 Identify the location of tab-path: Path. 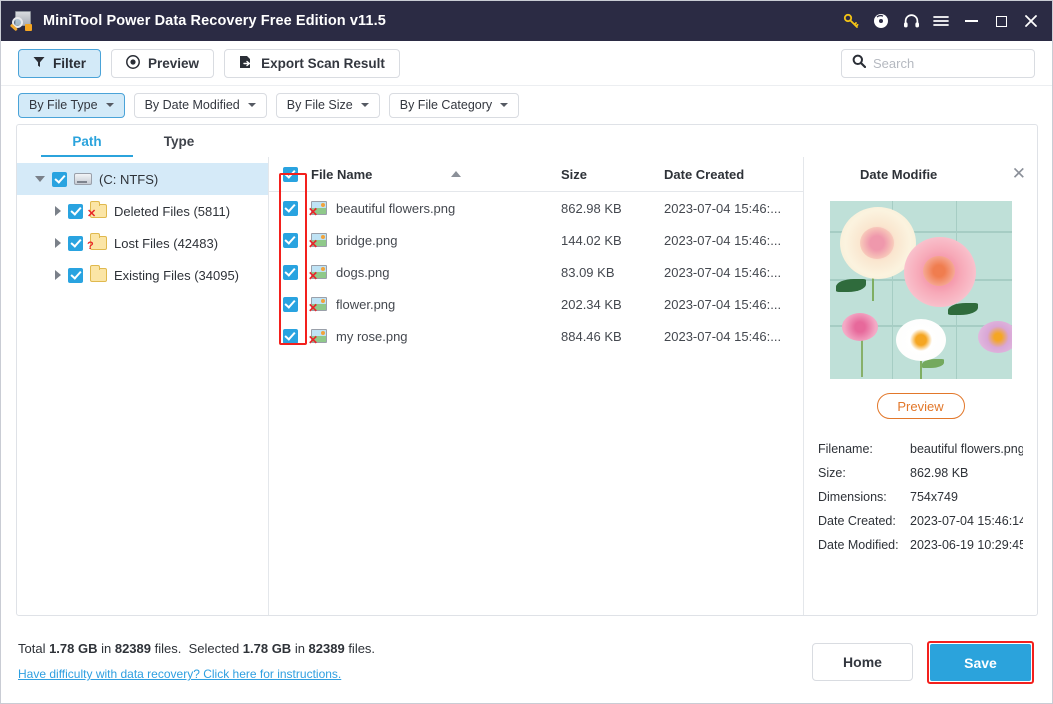
(87, 142).